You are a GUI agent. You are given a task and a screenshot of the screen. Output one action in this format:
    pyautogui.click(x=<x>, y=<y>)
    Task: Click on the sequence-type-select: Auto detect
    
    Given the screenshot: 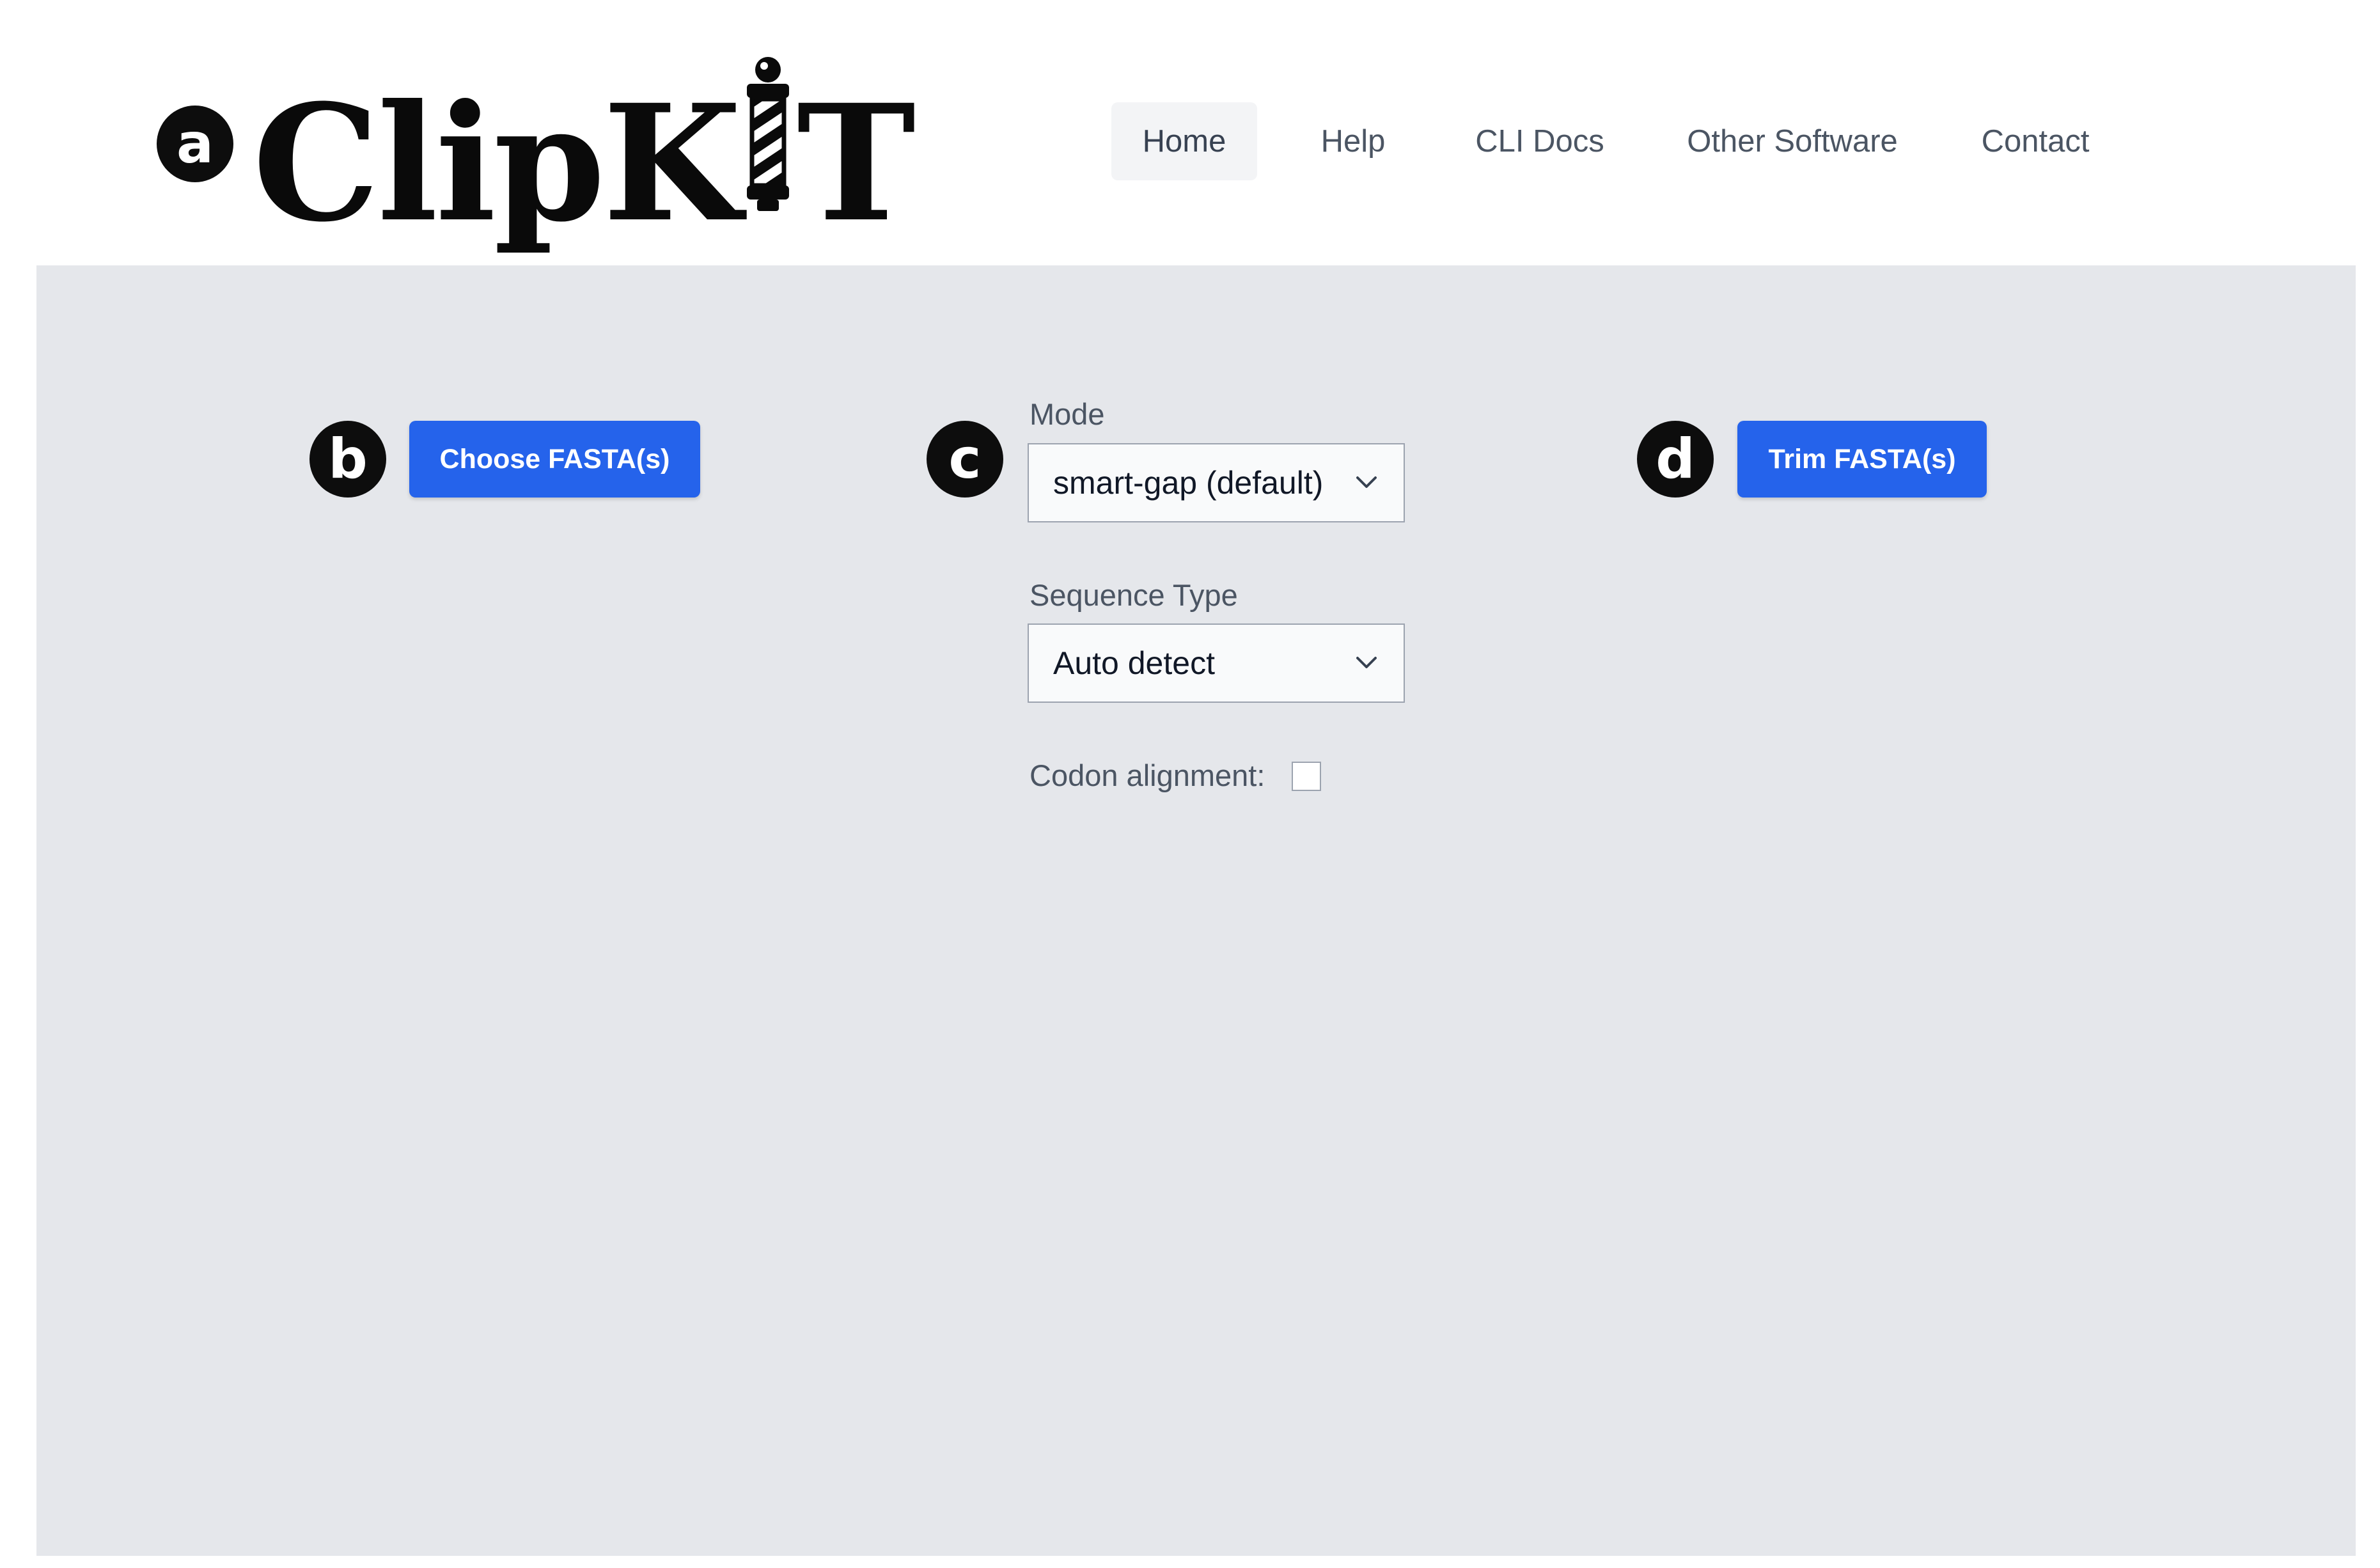 What is the action you would take?
    pyautogui.click(x=1216, y=663)
    